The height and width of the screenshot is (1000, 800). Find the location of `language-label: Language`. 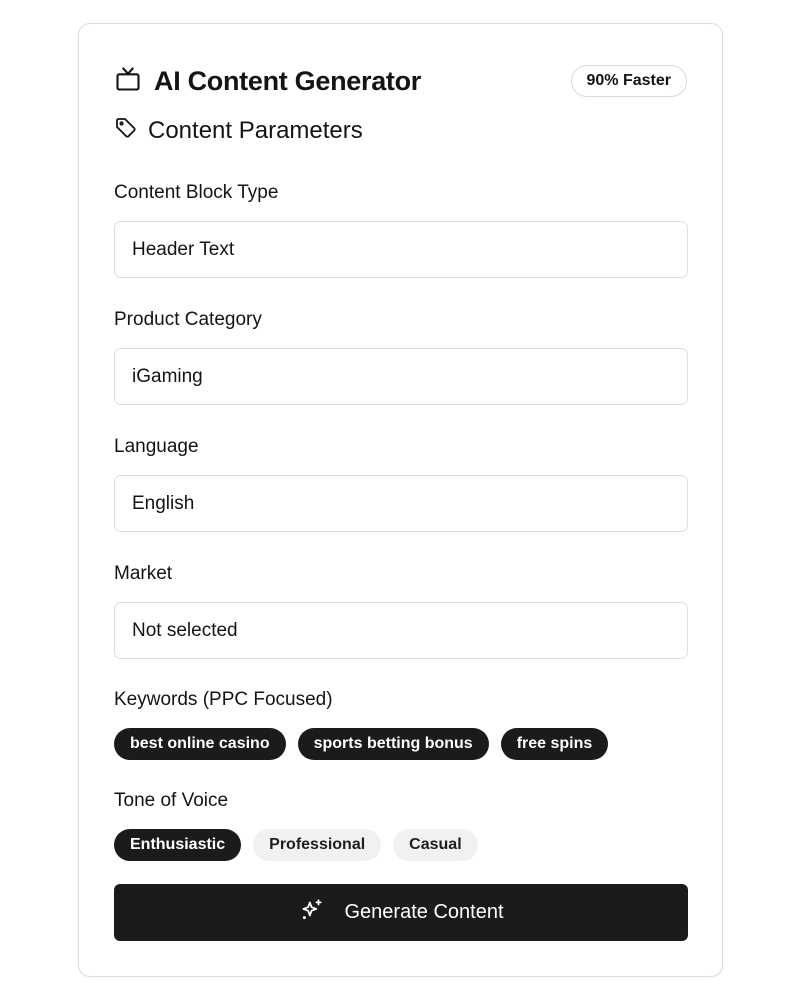

language-label: Language is located at coordinates (156, 446).